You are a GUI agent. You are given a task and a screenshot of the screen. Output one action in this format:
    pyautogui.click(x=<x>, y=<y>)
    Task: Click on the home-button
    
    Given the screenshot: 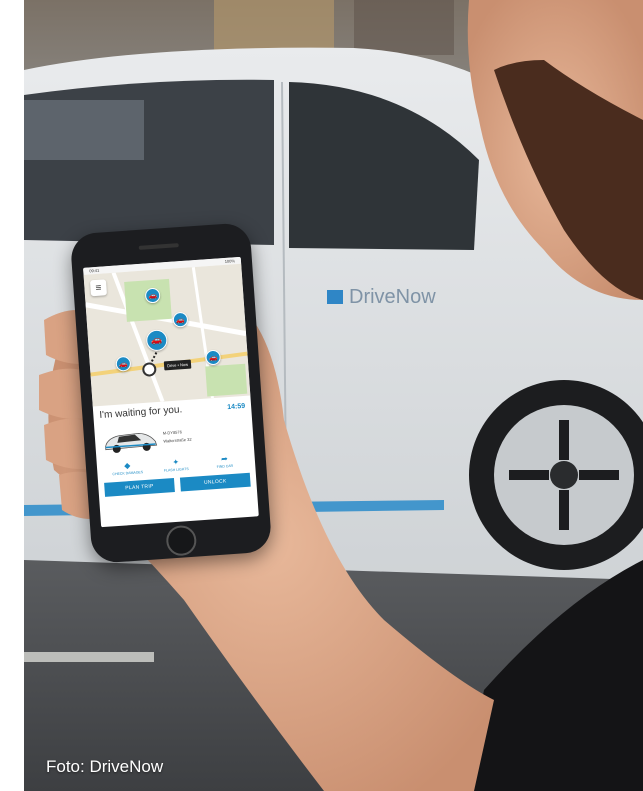 What is the action you would take?
    pyautogui.click(x=181, y=540)
    